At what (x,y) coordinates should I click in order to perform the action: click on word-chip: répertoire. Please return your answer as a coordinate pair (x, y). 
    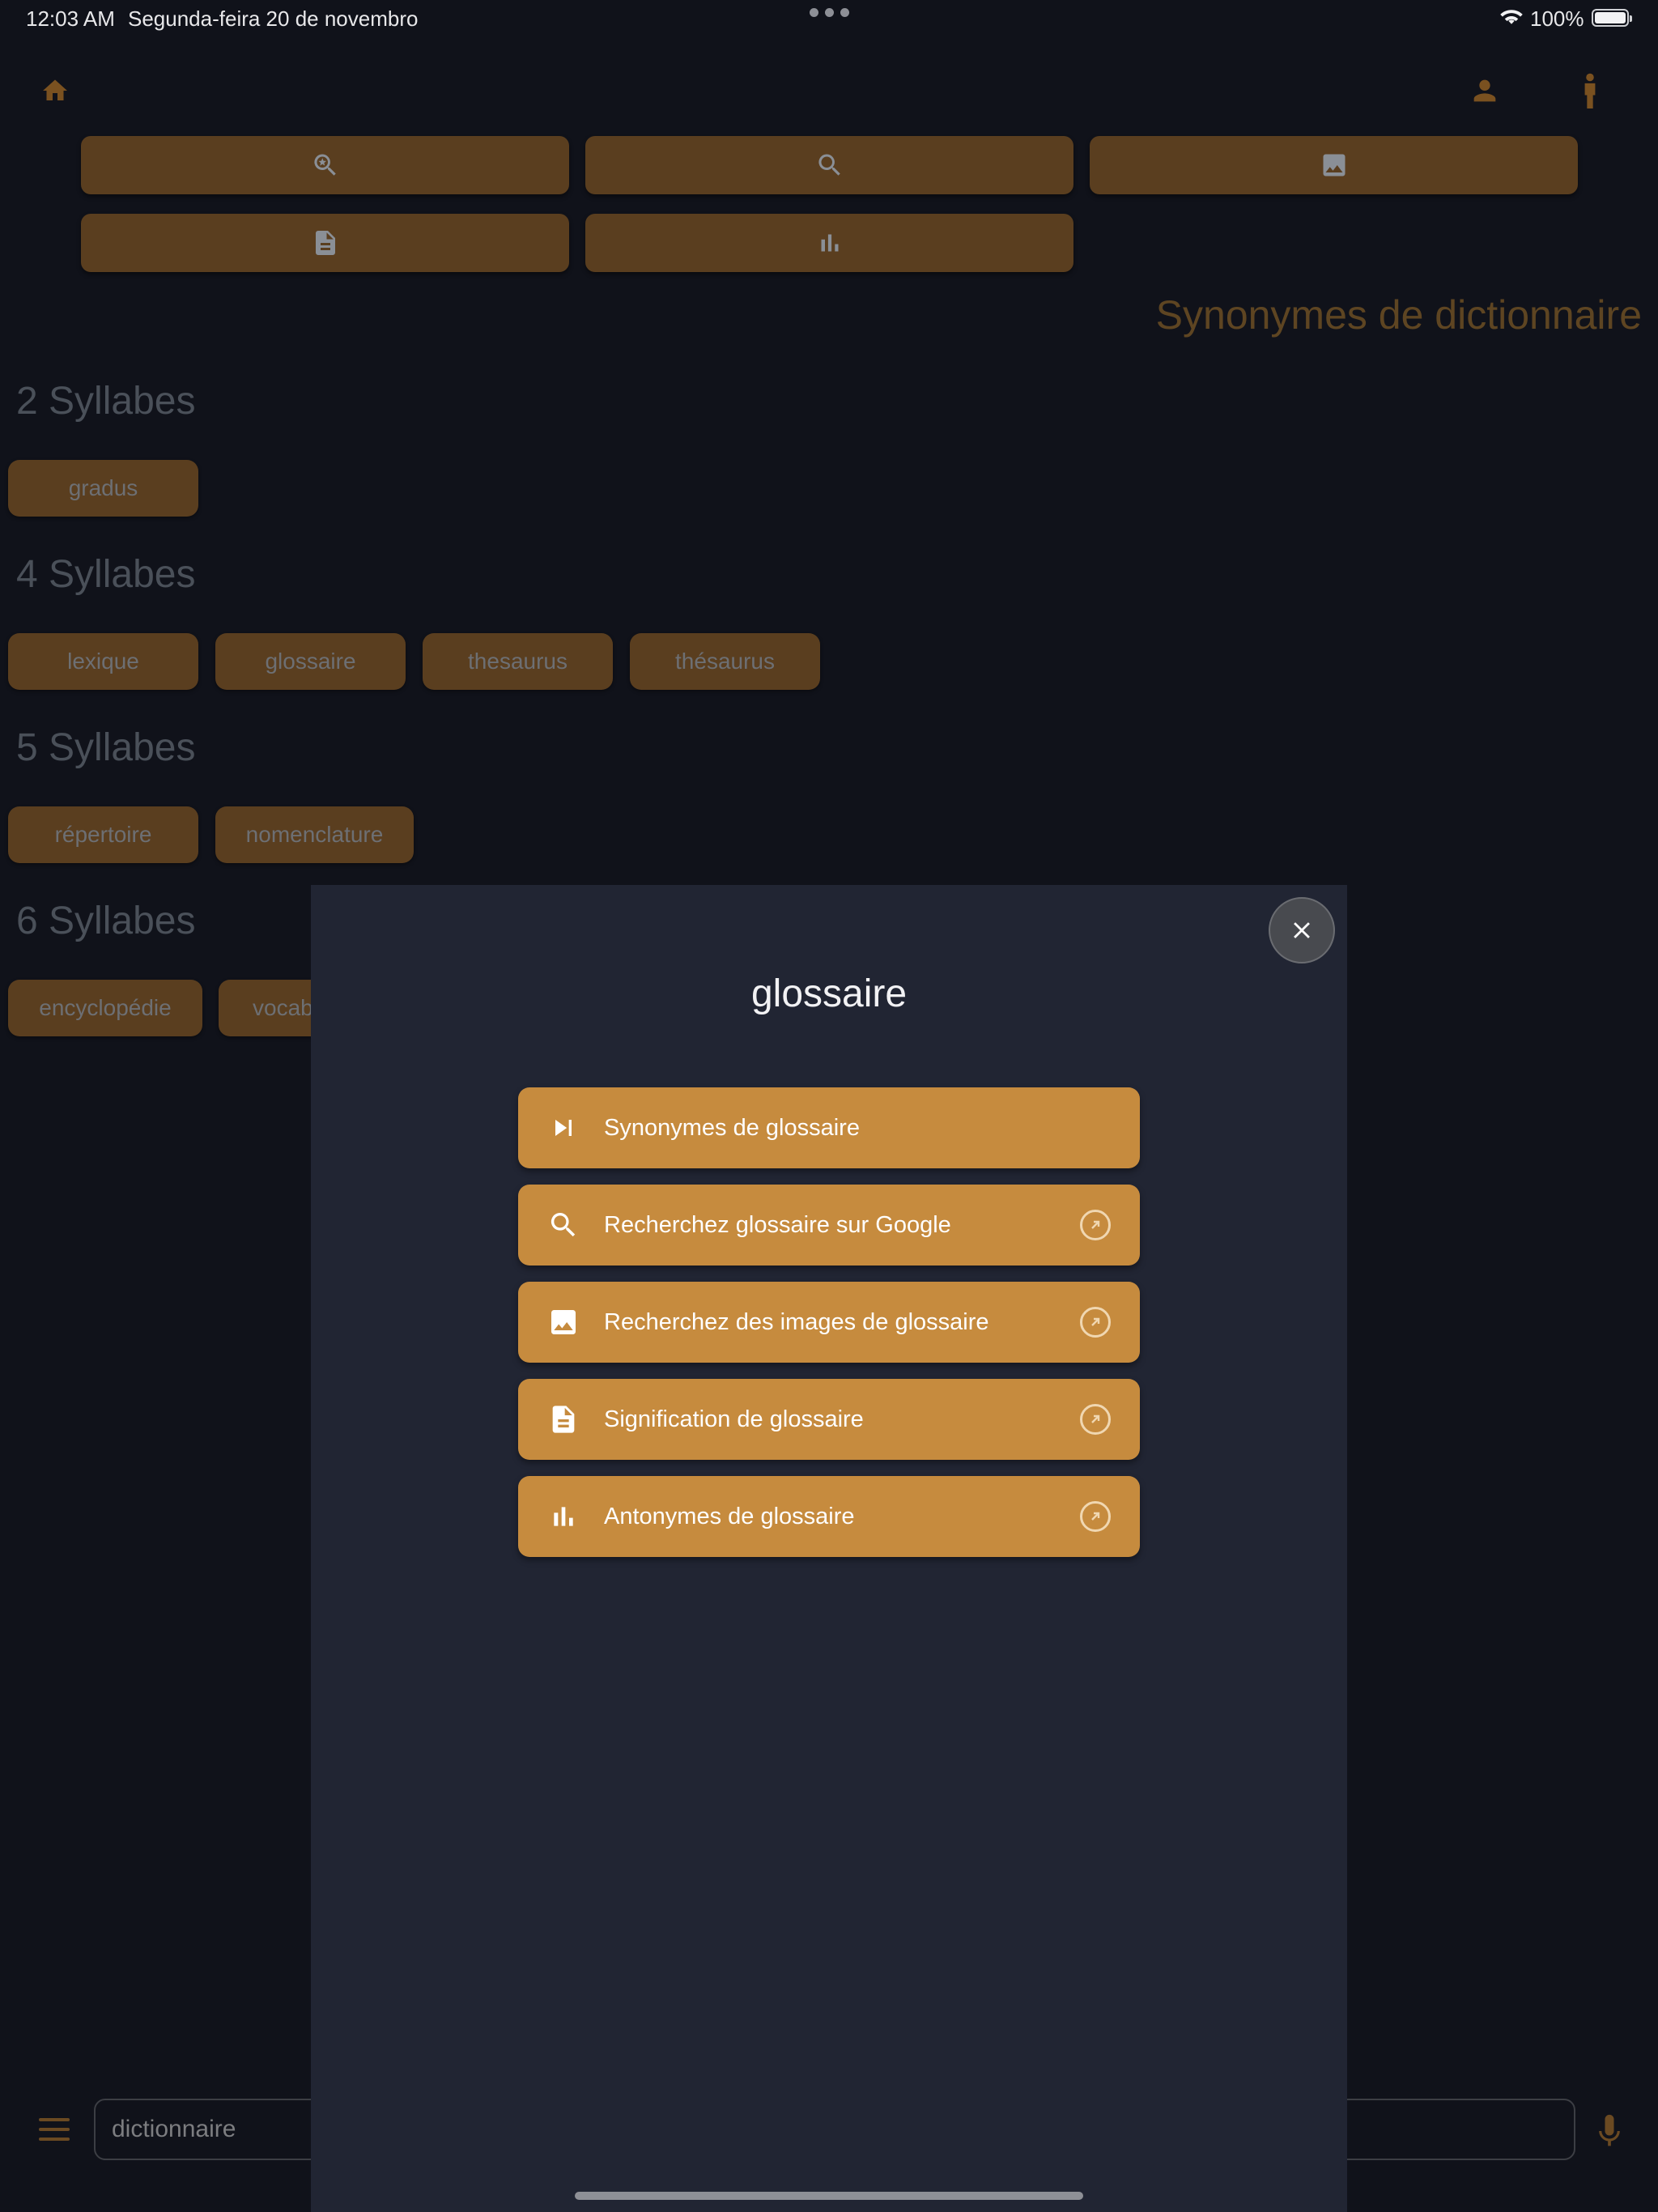
    Looking at the image, I should click on (103, 835).